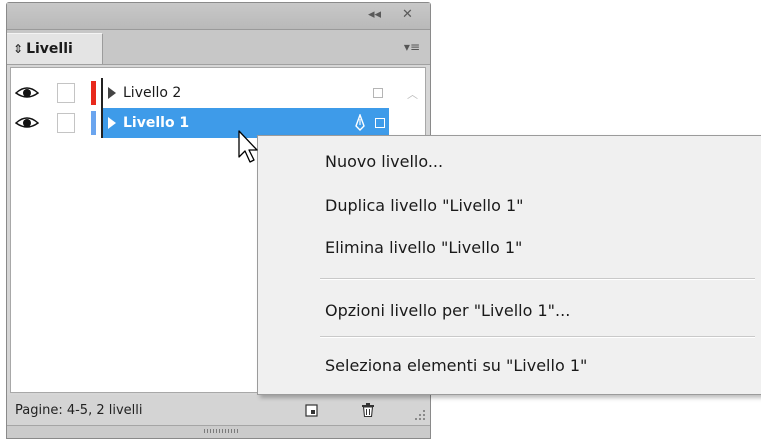 The width and height of the screenshot is (761, 441). I want to click on tab-livelli: ⇕ Livelli, so click(55, 48).